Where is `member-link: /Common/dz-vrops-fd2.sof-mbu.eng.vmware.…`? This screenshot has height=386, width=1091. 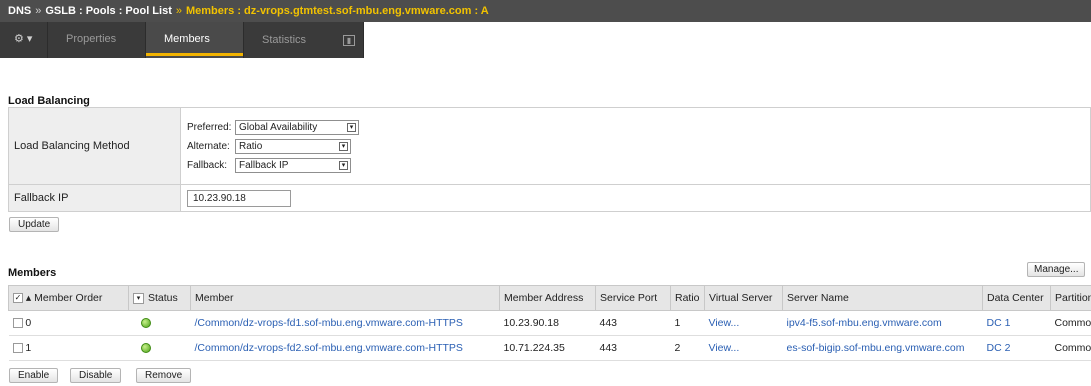 member-link: /Common/dz-vrops-fd2.sof-mbu.eng.vmware.… is located at coordinates (329, 348).